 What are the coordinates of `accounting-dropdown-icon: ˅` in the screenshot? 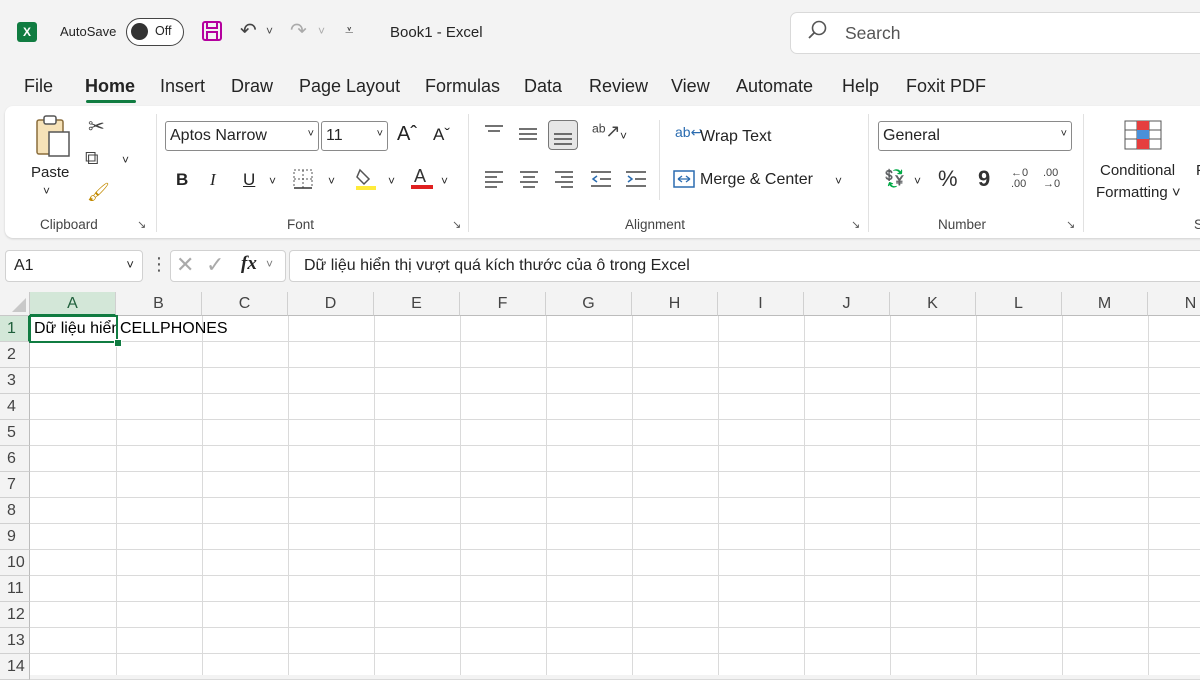 It's located at (917, 181).